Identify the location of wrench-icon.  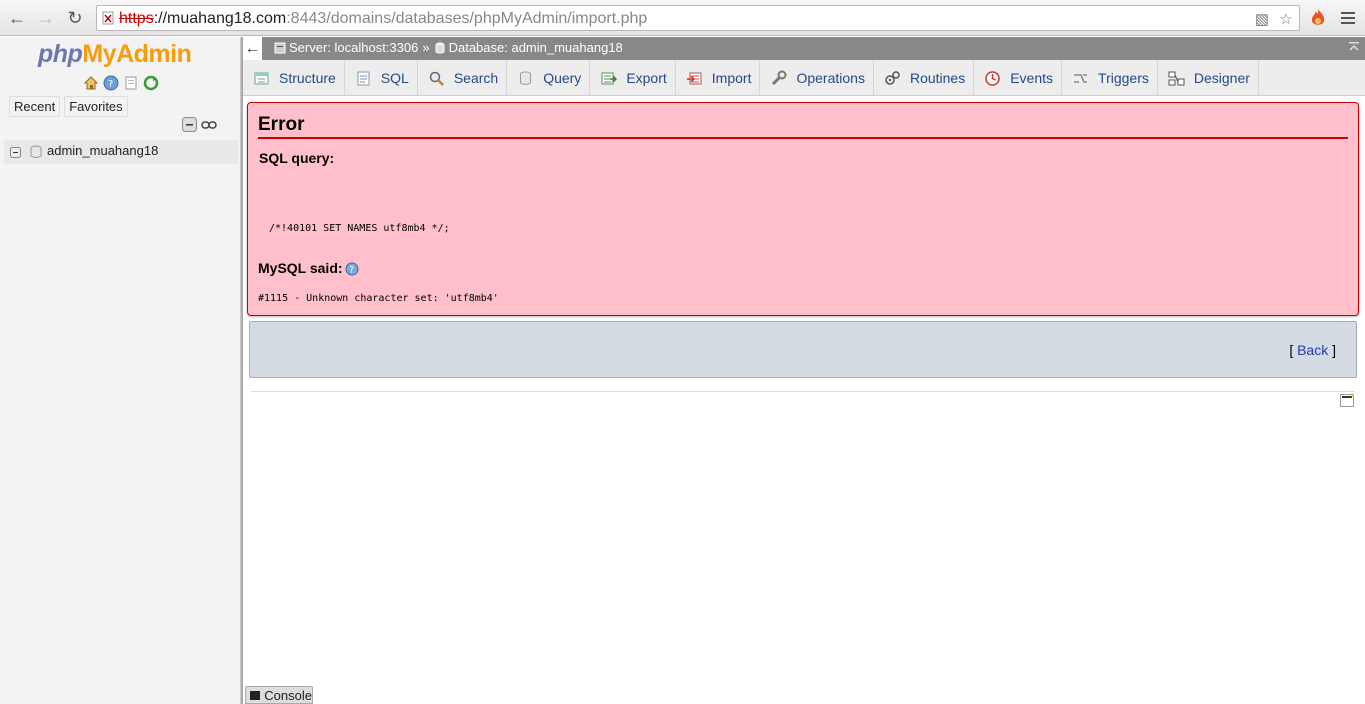
(779, 77).